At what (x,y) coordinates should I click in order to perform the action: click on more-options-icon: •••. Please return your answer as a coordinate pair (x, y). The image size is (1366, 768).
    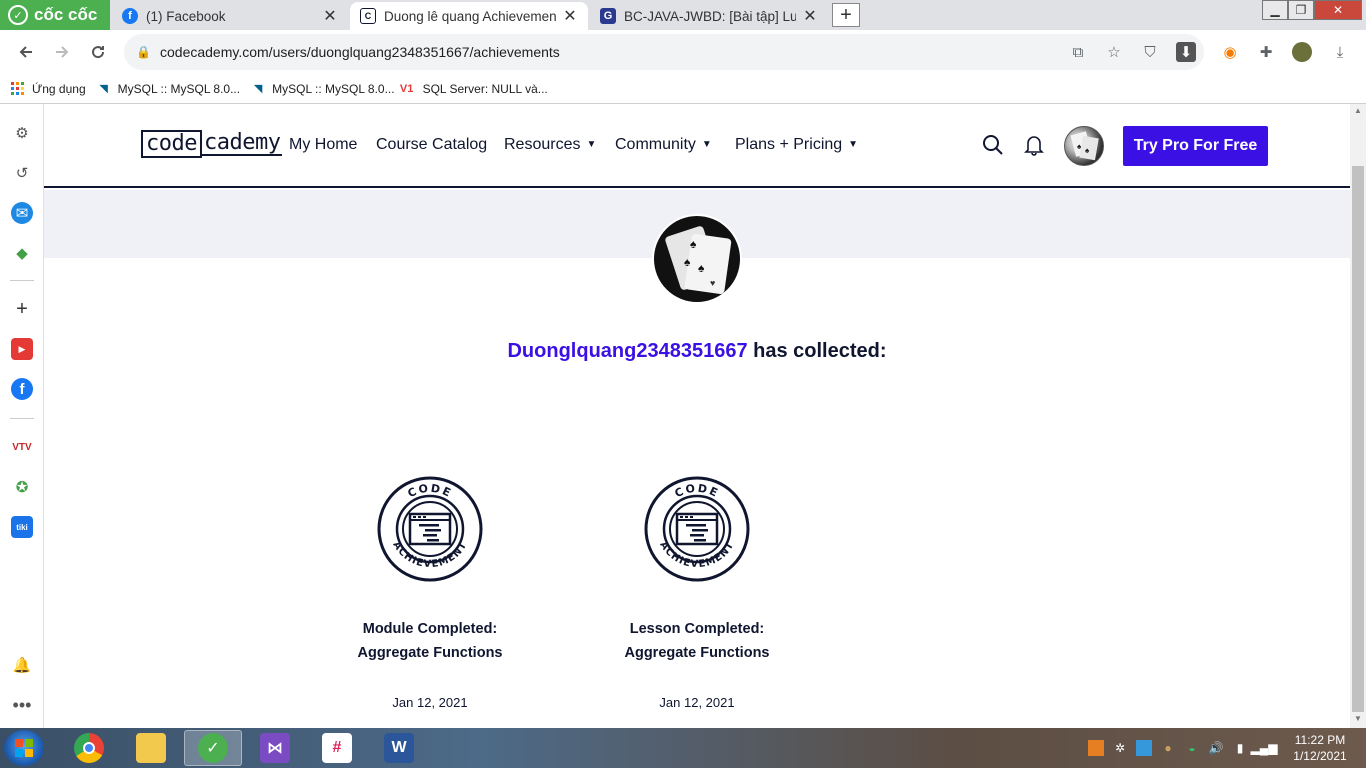
    Looking at the image, I should click on (22, 705).